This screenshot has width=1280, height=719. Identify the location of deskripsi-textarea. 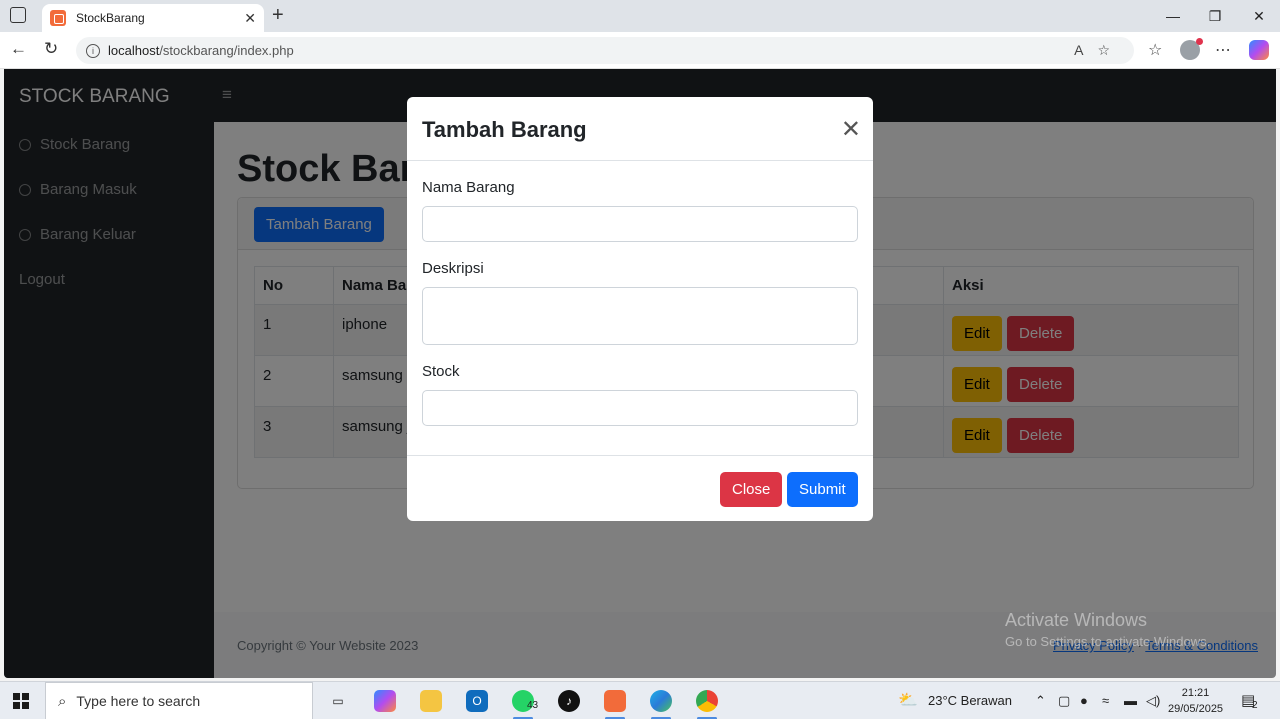
(640, 316).